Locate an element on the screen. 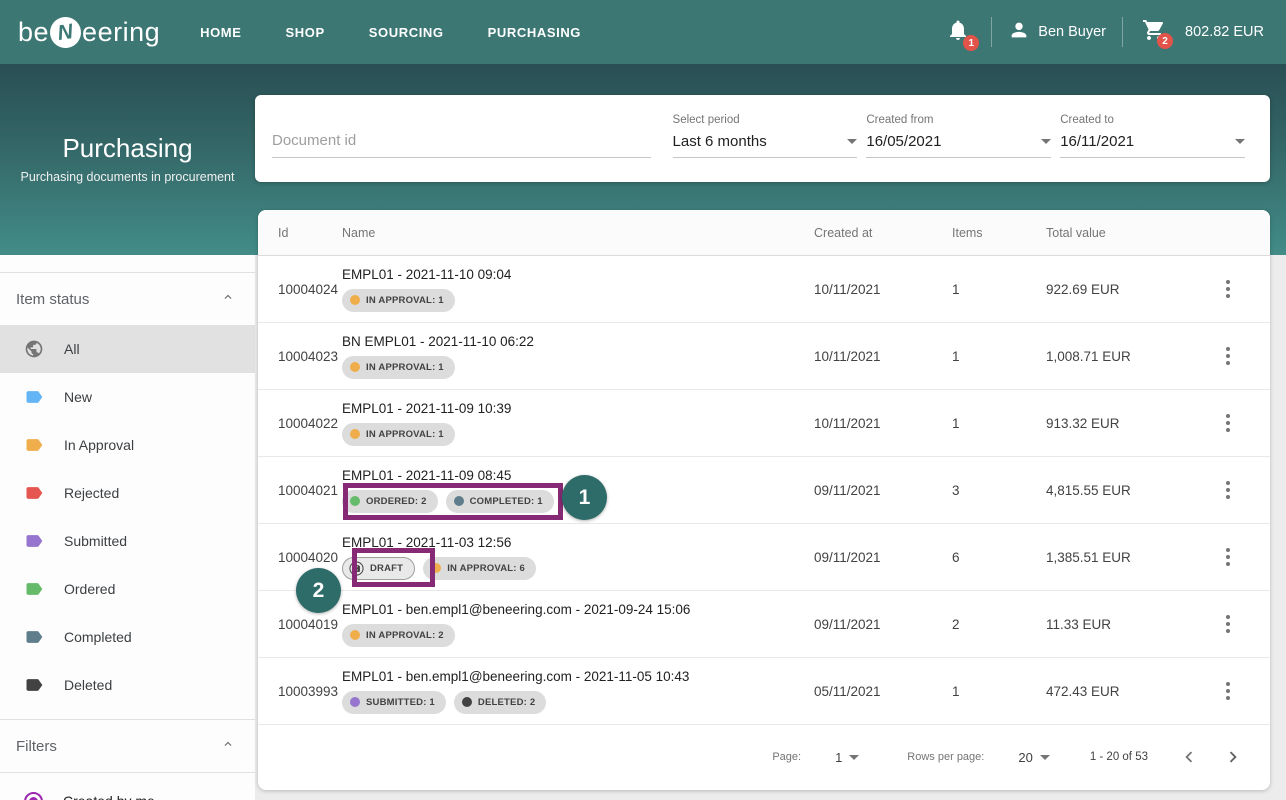 This screenshot has height=800, width=1286. period-select: Select period Last 6 months is located at coordinates (765, 126).